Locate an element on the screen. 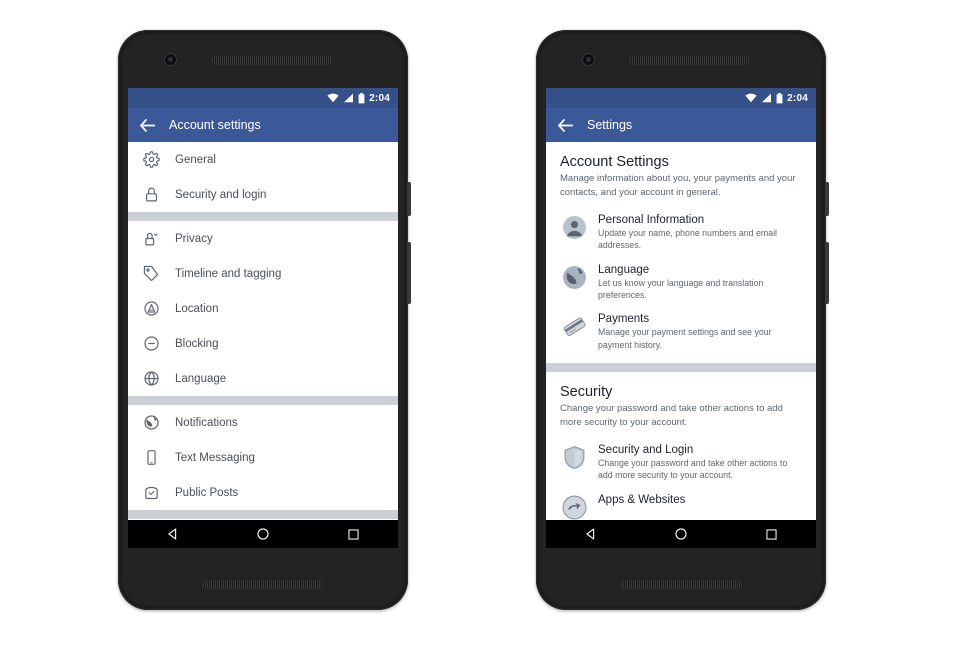 This screenshot has height=656, width=960. tag-icon is located at coordinates (151, 273).